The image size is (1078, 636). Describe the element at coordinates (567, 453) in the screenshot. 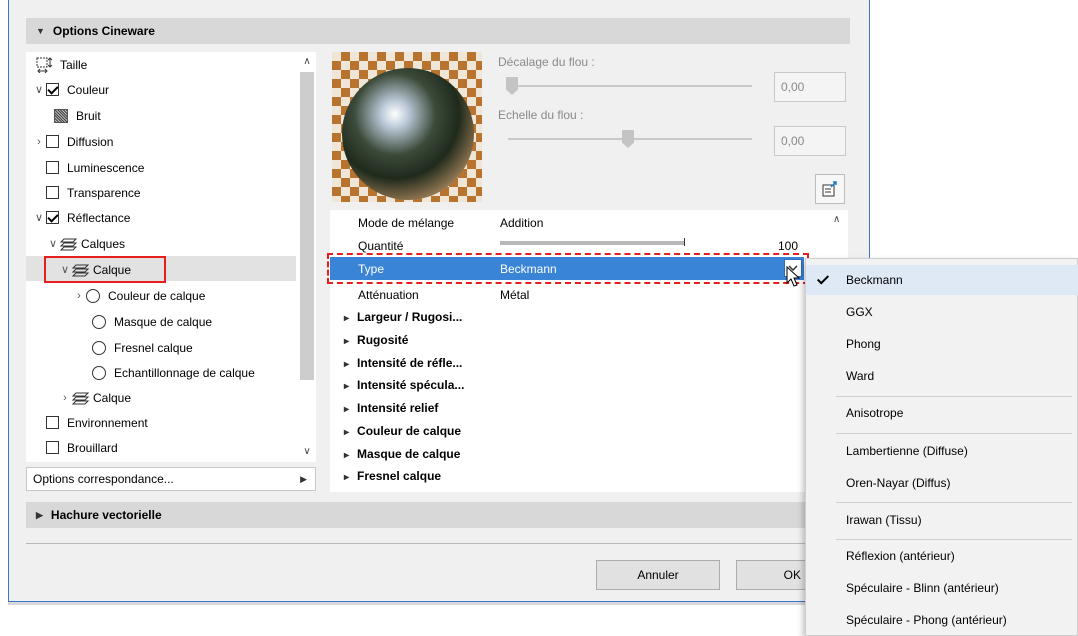

I see `prop-group-masque-de-calque: Masque de calque` at that location.